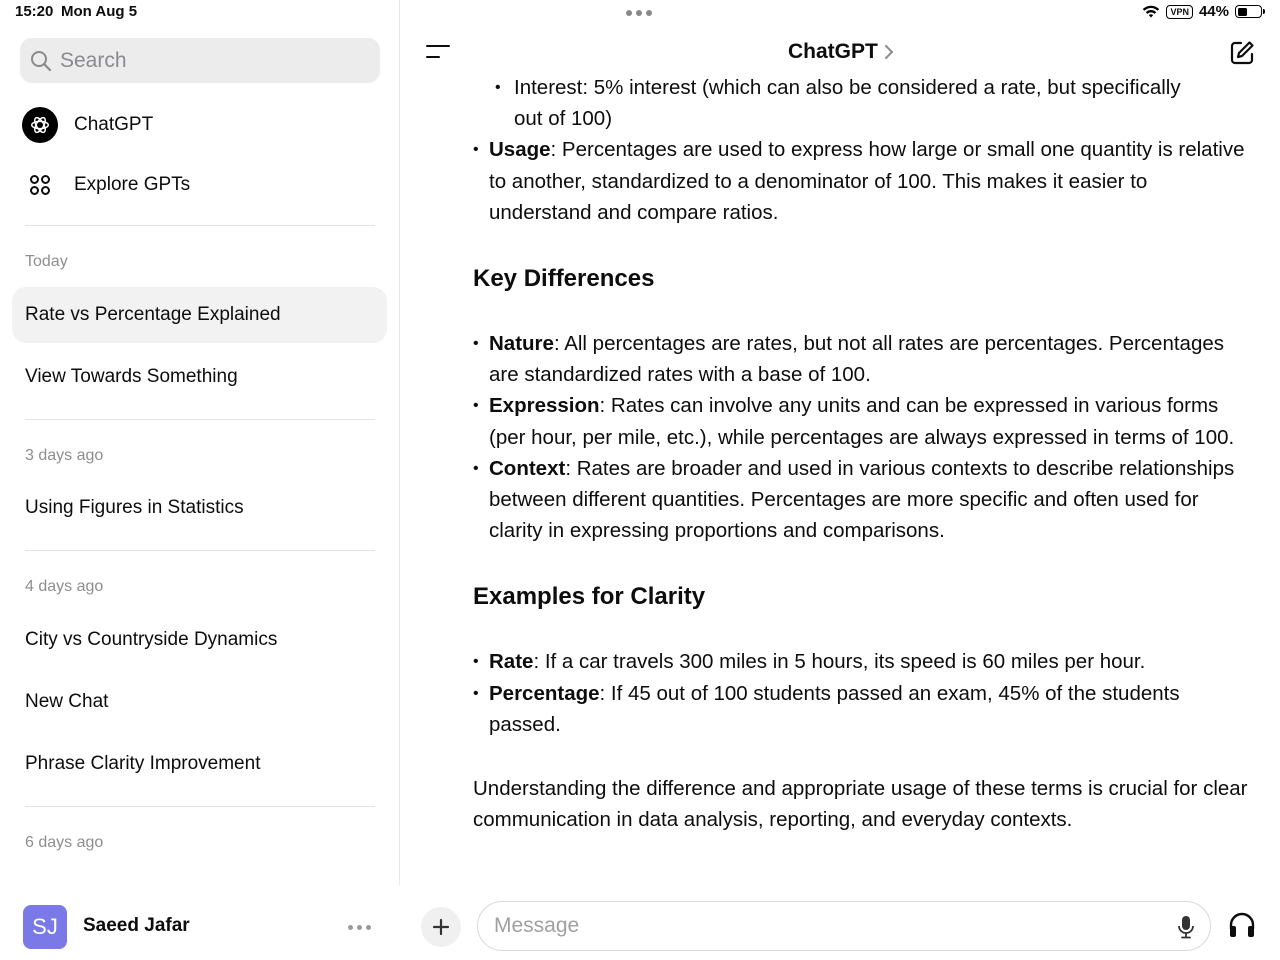 This screenshot has width=1280, height=960. What do you see at coordinates (40, 125) in the screenshot?
I see `openai-logo-icon` at bounding box center [40, 125].